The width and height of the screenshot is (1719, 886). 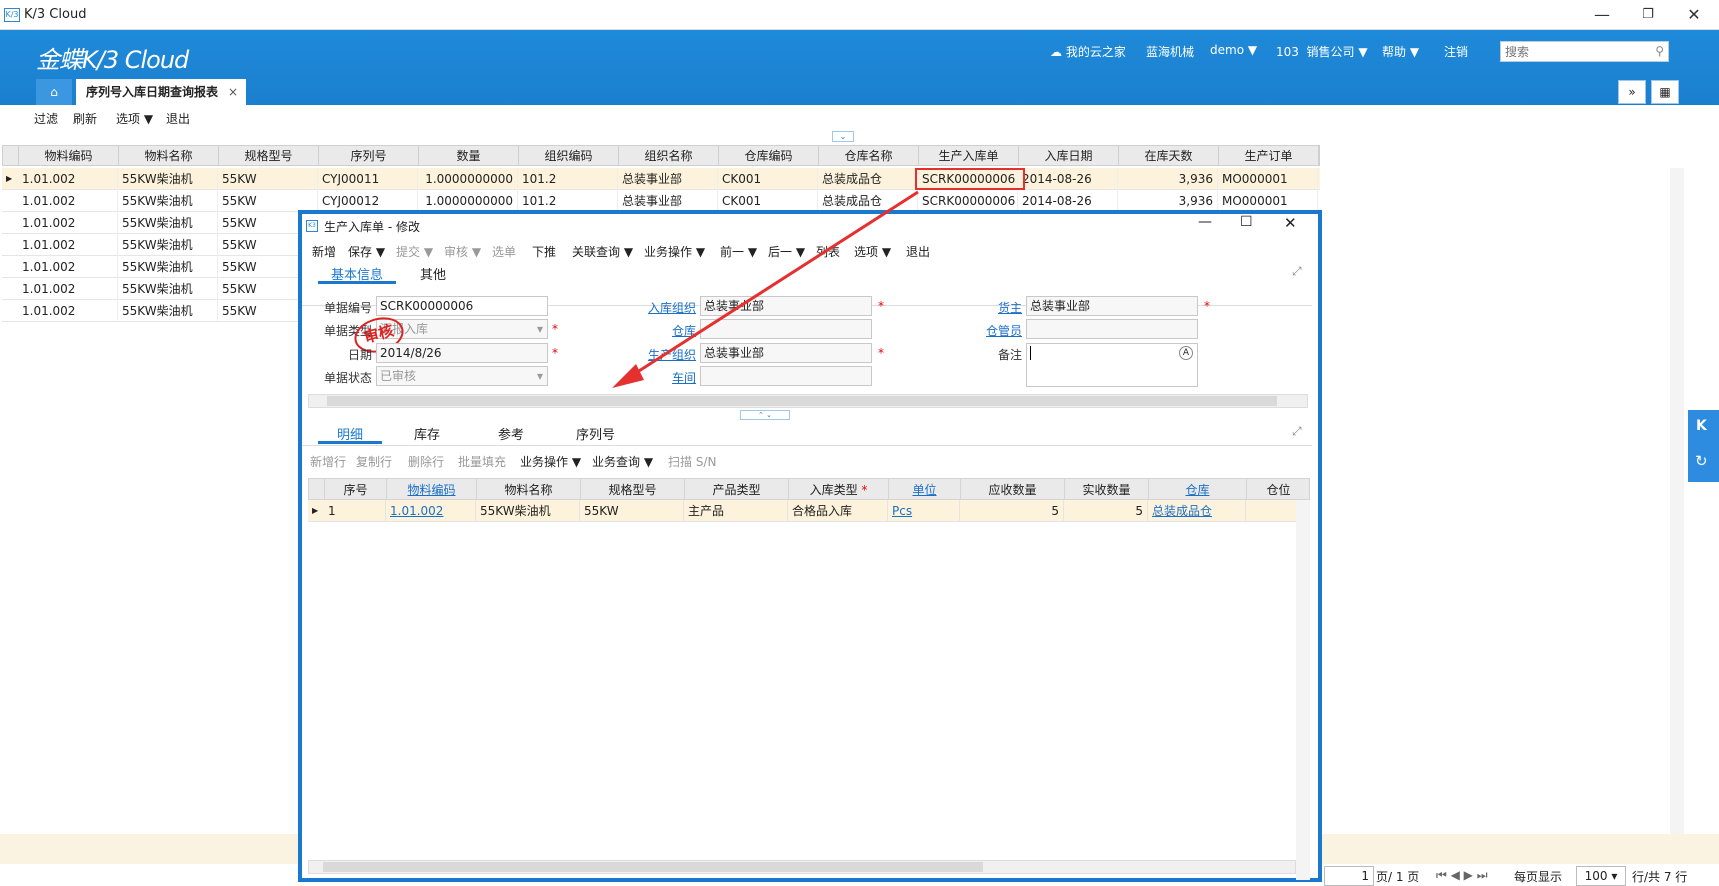 I want to click on cell-instock-type: 合格品入库, so click(x=838, y=510).